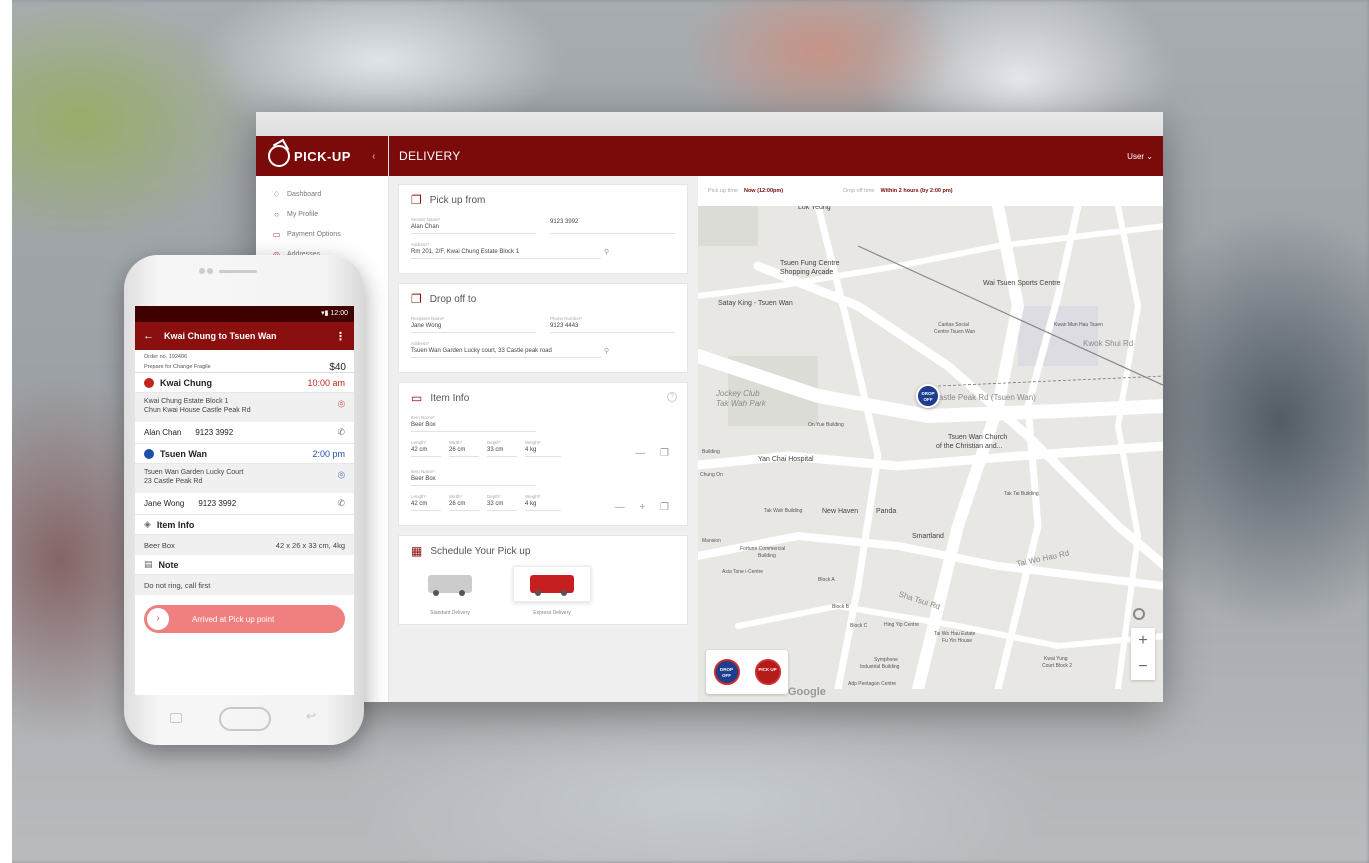 This screenshot has width=1369, height=863. Describe the element at coordinates (776, 156) in the screenshot. I see `header-bar: DELIVERY User ⌄` at that location.